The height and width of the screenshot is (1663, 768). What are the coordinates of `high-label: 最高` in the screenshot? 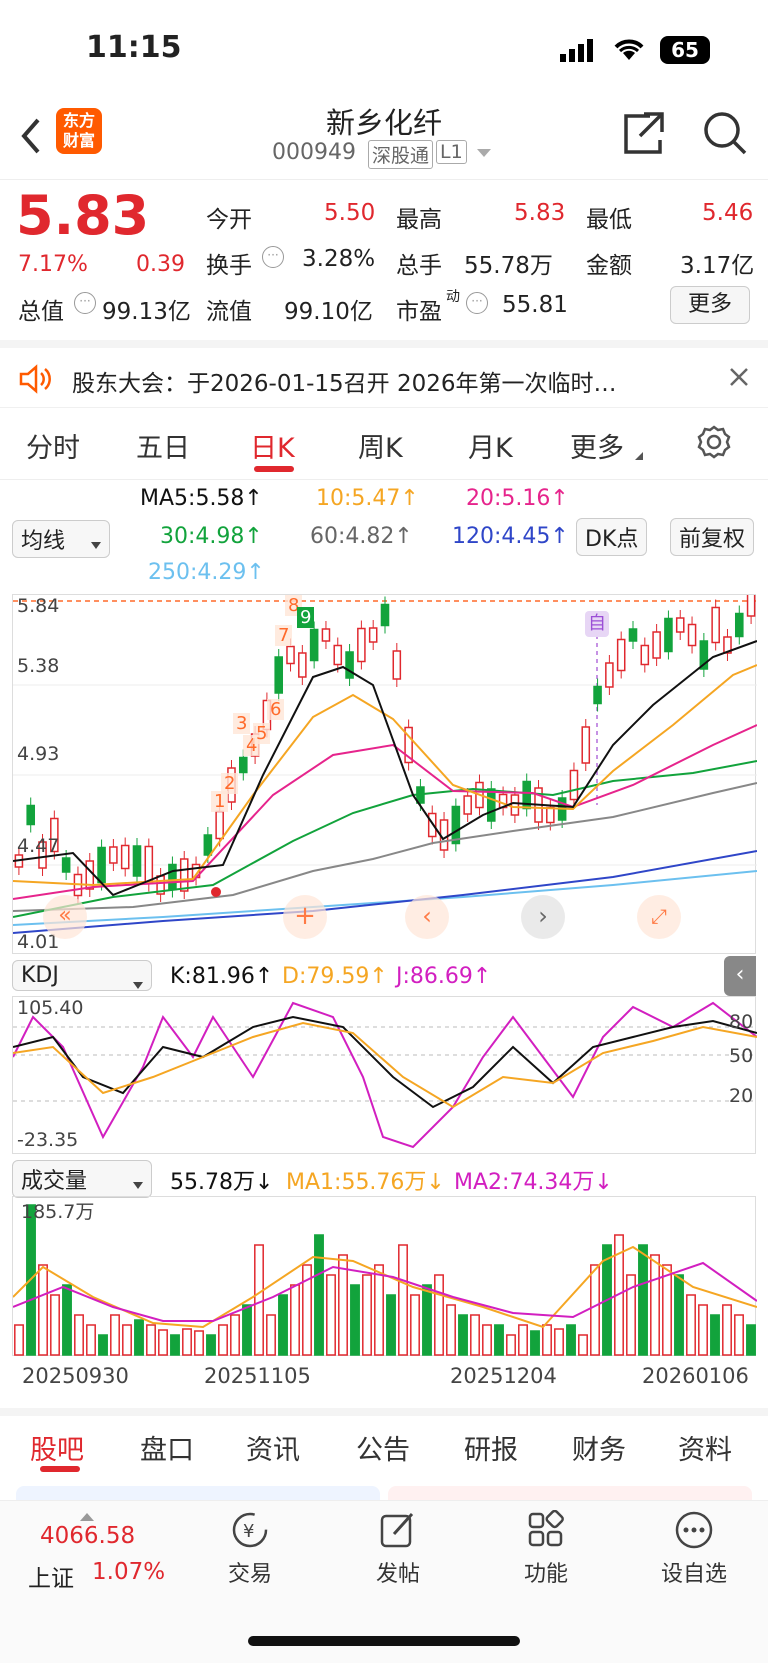 It's located at (419, 220).